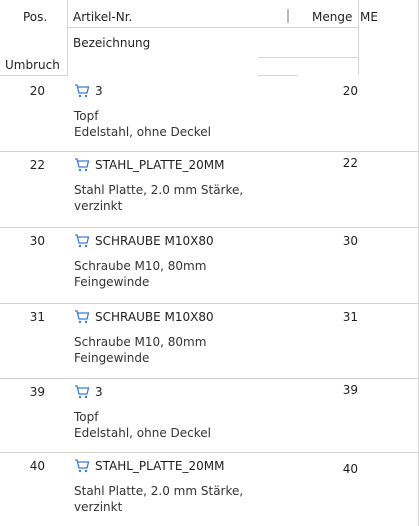  I want to click on cell-pos: 30, so click(37, 241).